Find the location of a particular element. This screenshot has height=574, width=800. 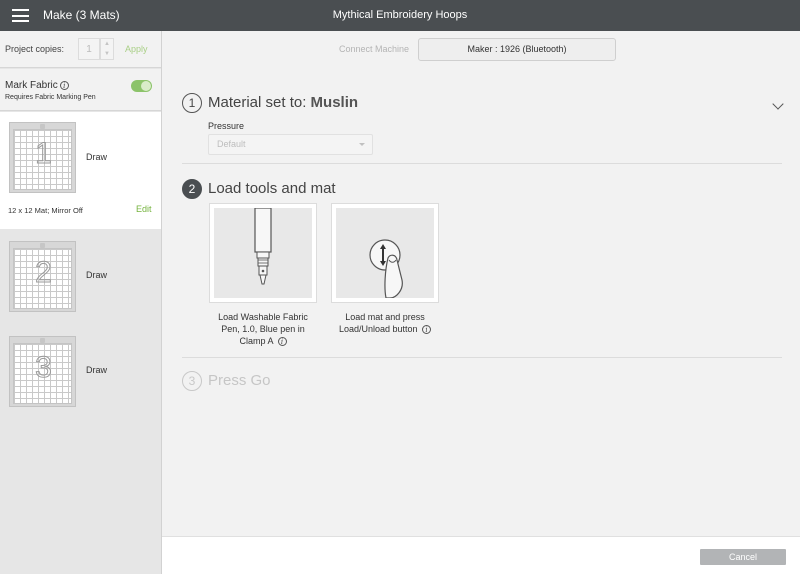

caption-line: Clamp A i is located at coordinates (263, 341).